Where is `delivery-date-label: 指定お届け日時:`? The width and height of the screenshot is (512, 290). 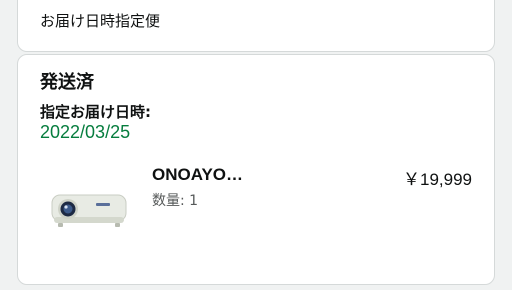 delivery-date-label: 指定お届け日時: is located at coordinates (95, 112).